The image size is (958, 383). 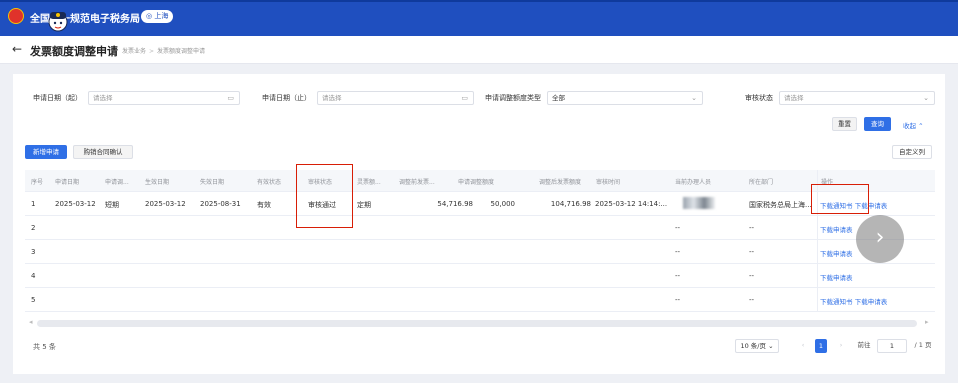 What do you see at coordinates (33, 204) in the screenshot?
I see `row-number: 1` at bounding box center [33, 204].